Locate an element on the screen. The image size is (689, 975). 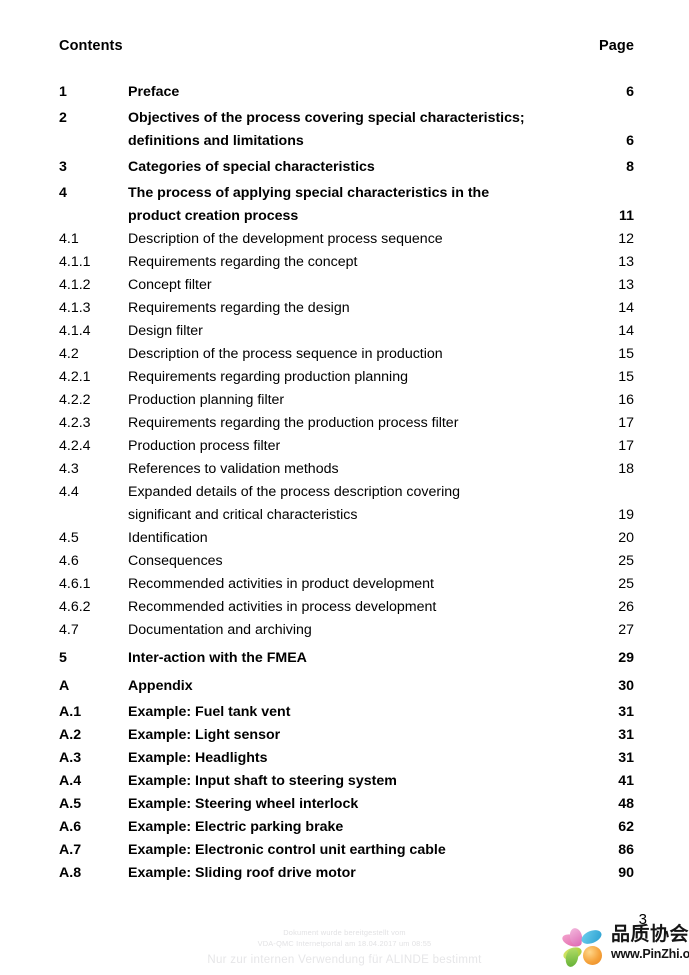
toc-entry: A.3 Example: Headlights 31 is located at coordinates (346, 758).